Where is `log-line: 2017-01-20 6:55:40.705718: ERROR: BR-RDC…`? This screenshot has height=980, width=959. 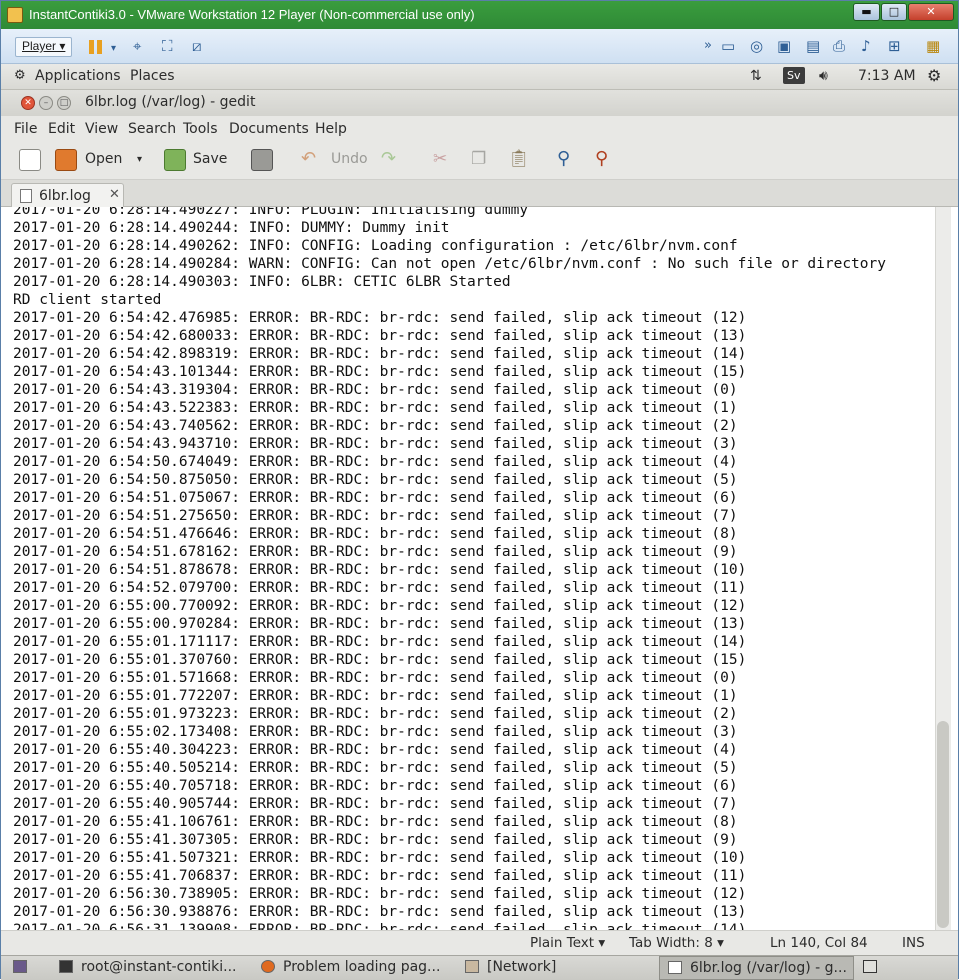
log-line: 2017-01-20 6:55:40.705718: ERROR: BR-RDC… is located at coordinates (375, 786).